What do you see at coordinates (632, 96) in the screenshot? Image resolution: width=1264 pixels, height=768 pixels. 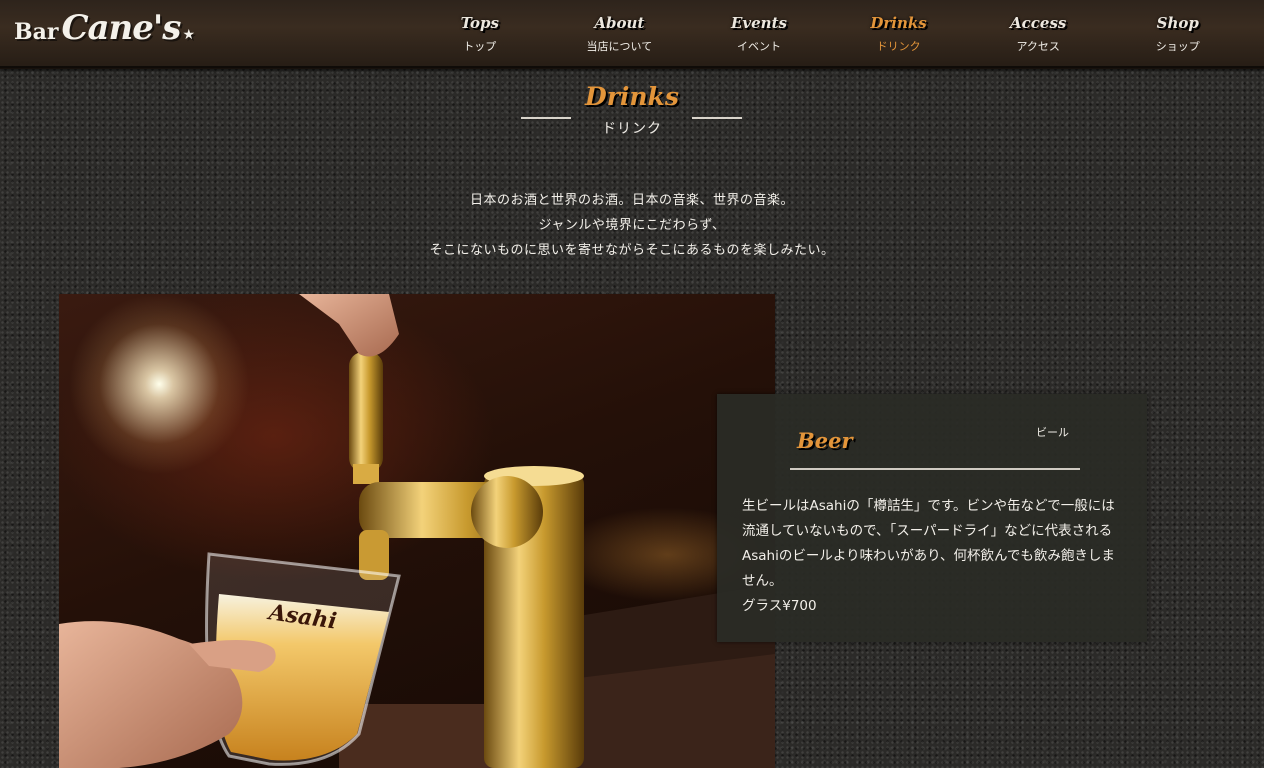 I see `section-title-en: Drinks` at bounding box center [632, 96].